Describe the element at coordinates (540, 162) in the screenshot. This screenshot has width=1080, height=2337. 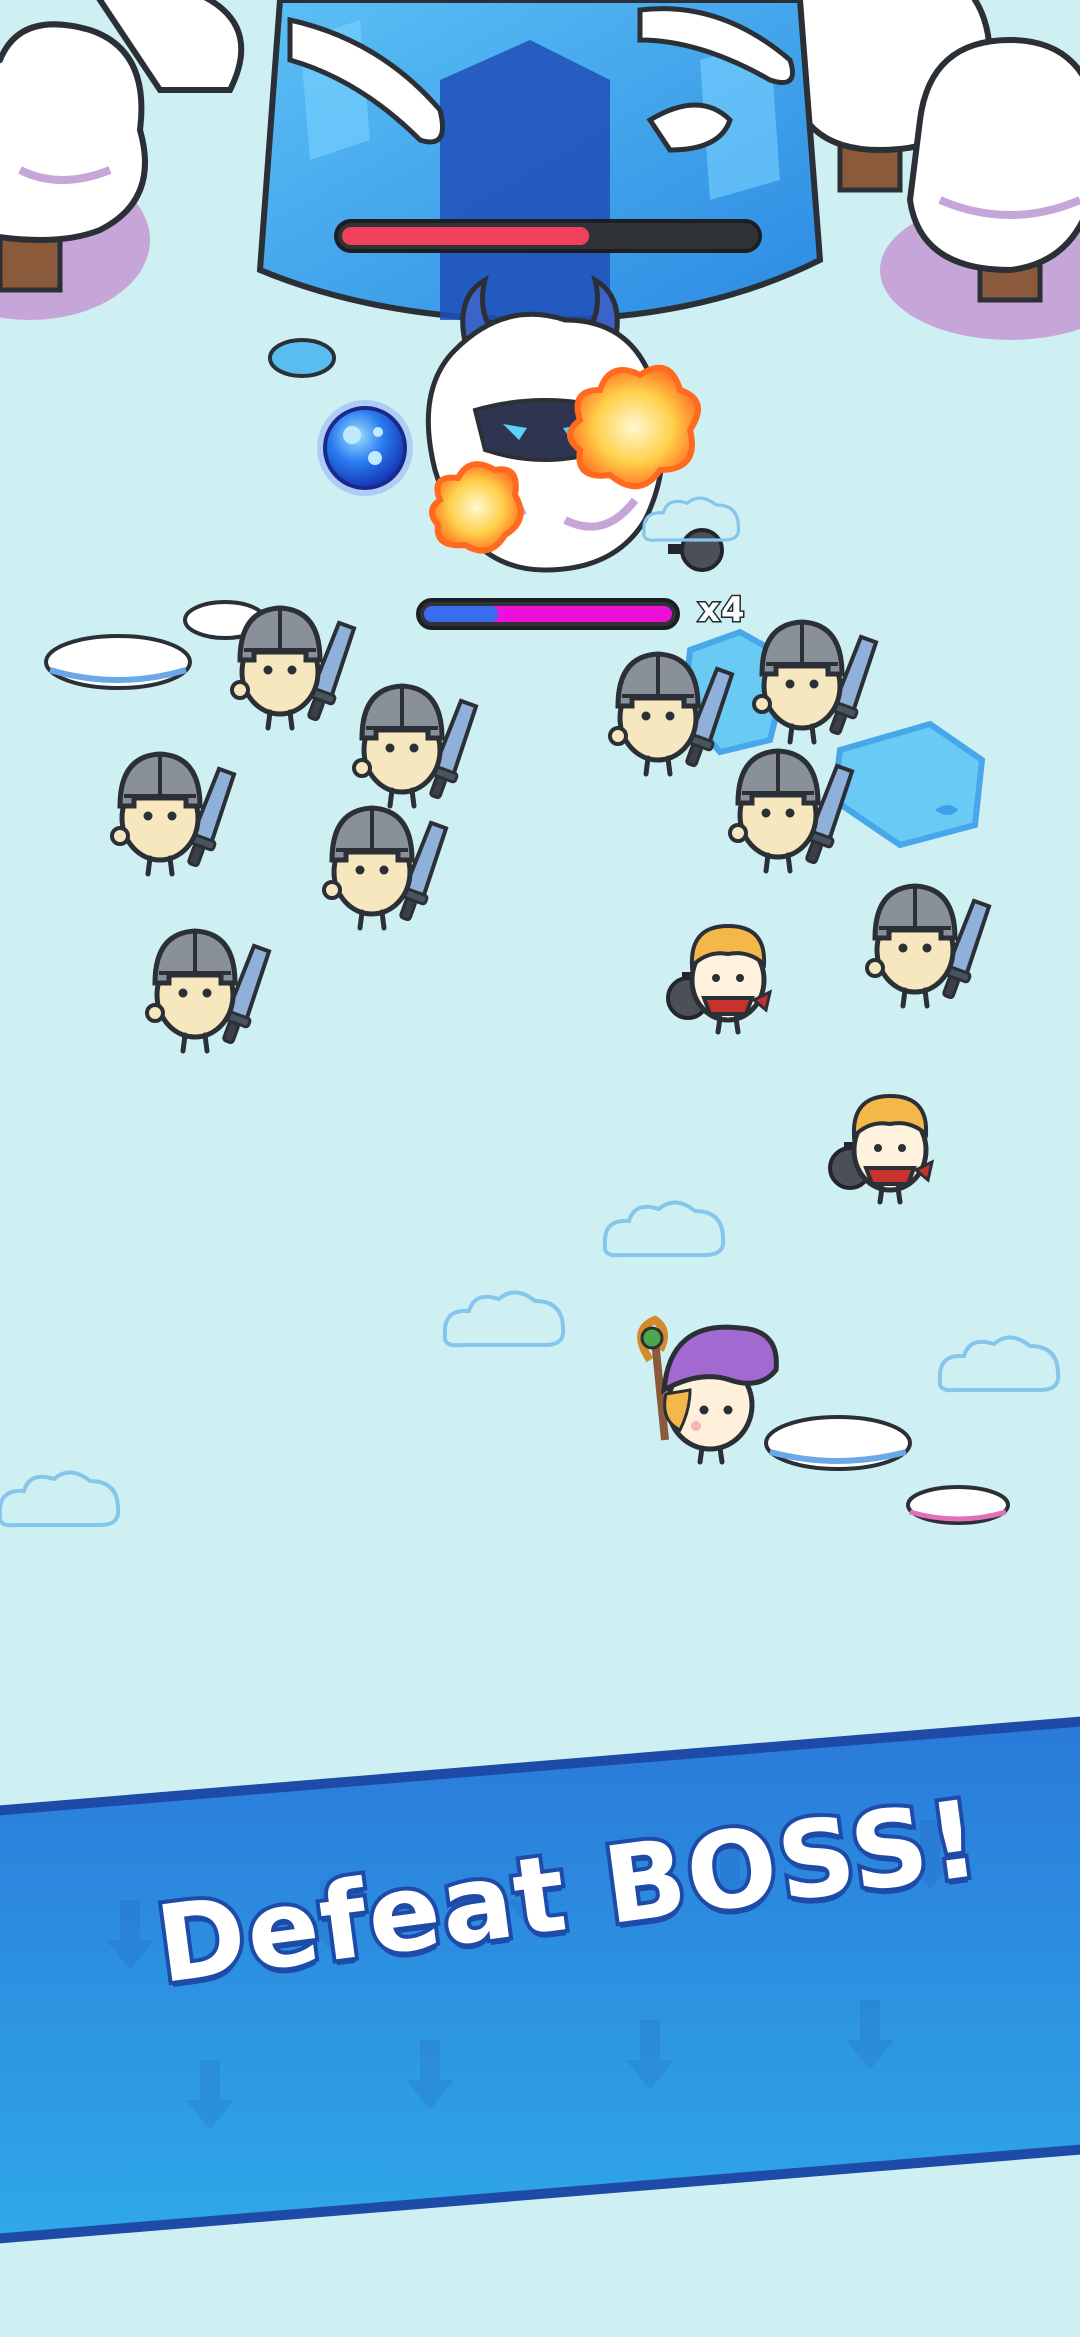
I see `ice-castle` at that location.